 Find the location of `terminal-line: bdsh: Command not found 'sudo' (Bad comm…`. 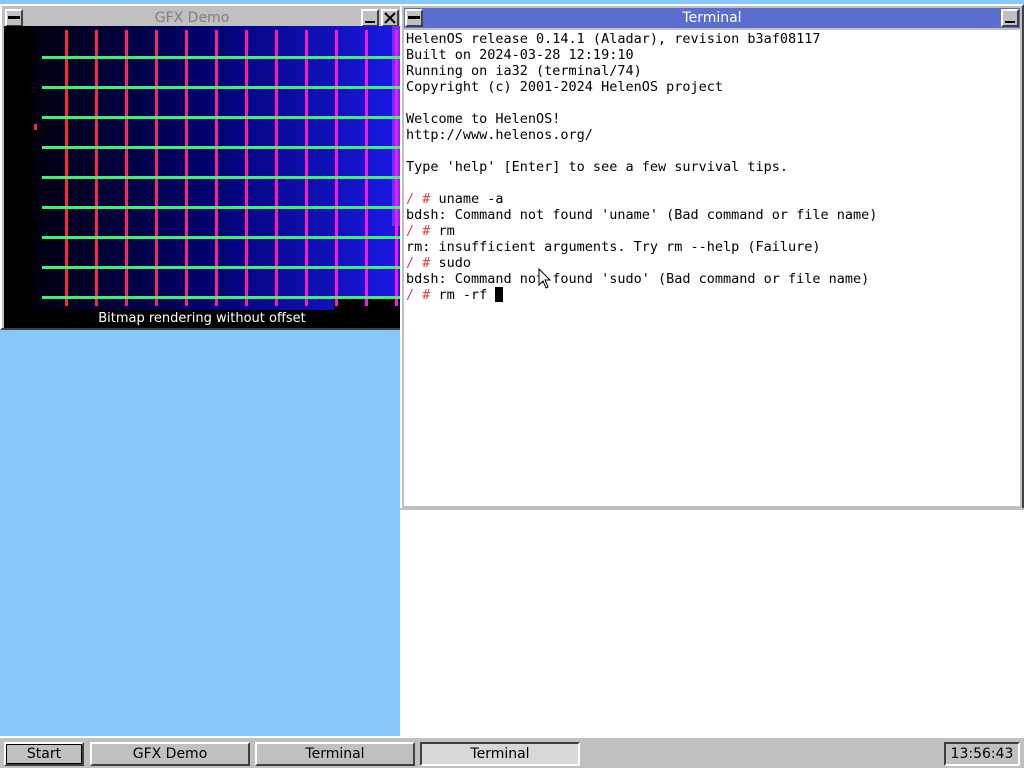

terminal-line: bdsh: Command not found 'sudo' (Bad comm… is located at coordinates (641, 279).